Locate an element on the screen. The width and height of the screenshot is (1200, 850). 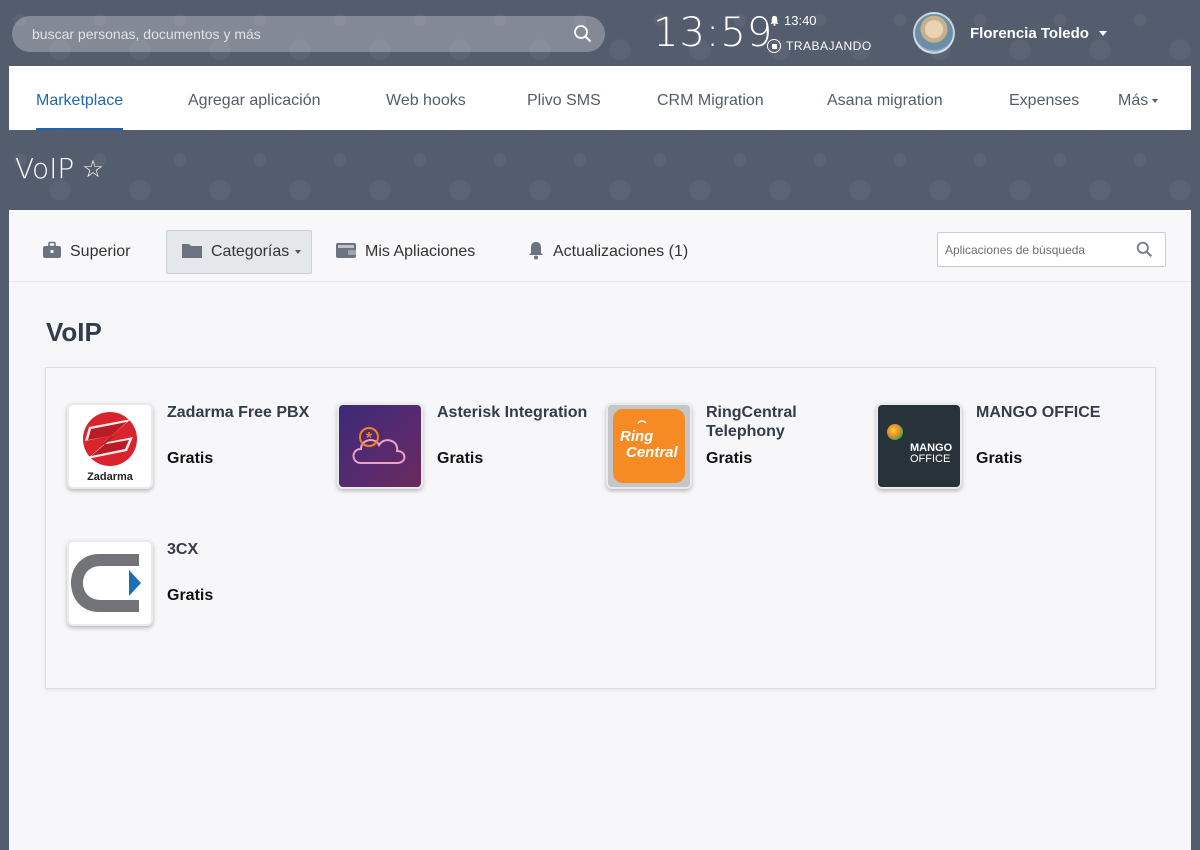
app-card-zadarma: Zadarma Zadarma Free PBX Gratis is located at coordinates (197, 450).